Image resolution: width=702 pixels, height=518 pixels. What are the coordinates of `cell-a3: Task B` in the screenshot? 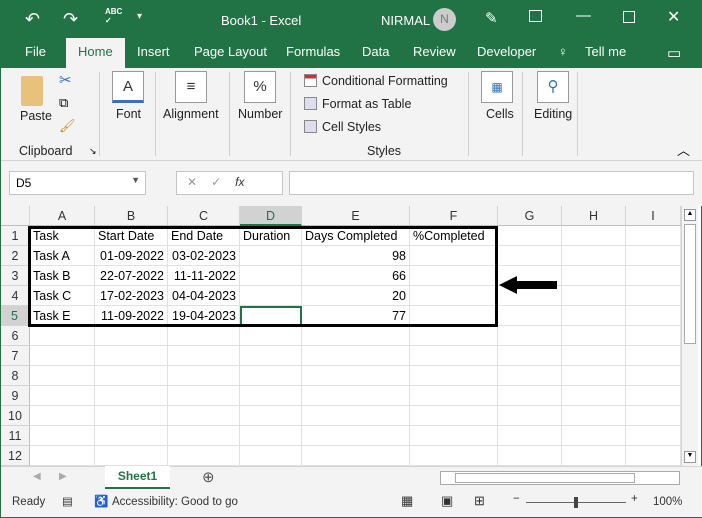 It's located at (62, 276).